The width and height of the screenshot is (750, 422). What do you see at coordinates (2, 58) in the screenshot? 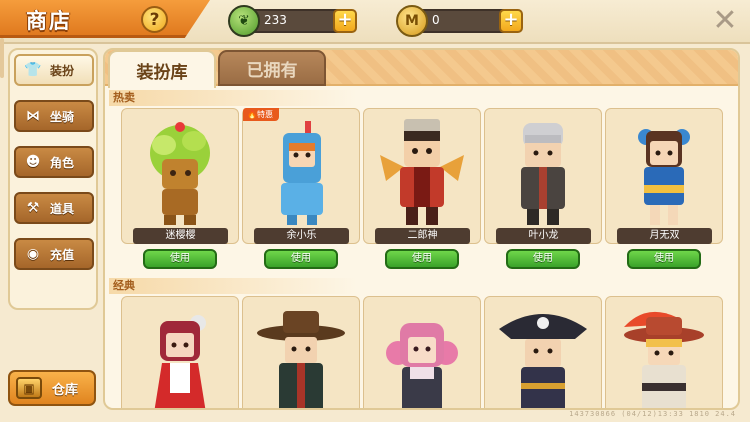
I see `left-edge-handle` at bounding box center [2, 58].